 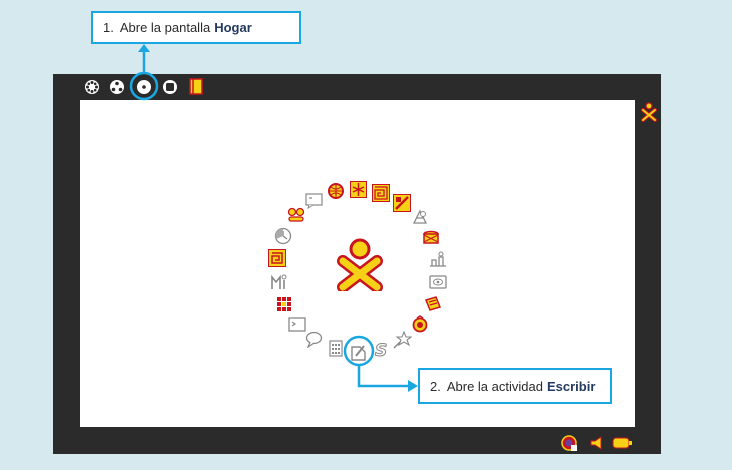 I want to click on tamtam-icon, so click(x=431, y=238).